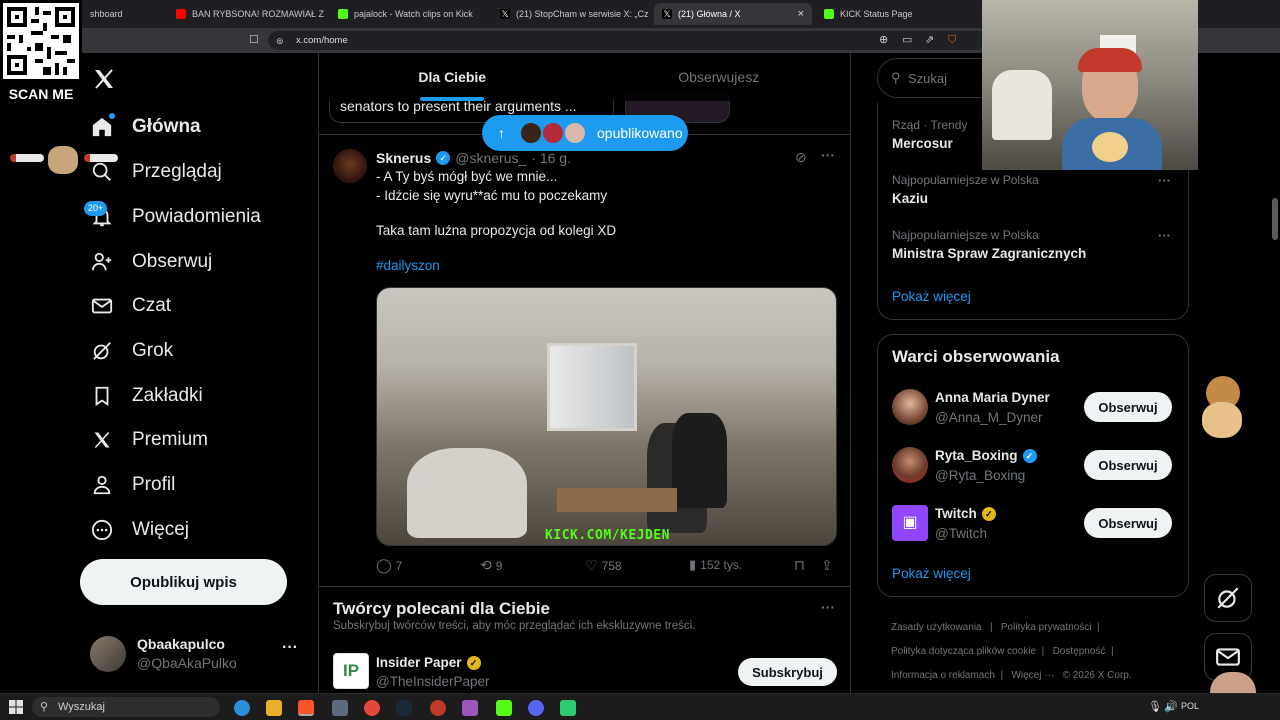  What do you see at coordinates (433, 681) in the screenshot?
I see `creator-handle: @TheInsiderPaper` at bounding box center [433, 681].